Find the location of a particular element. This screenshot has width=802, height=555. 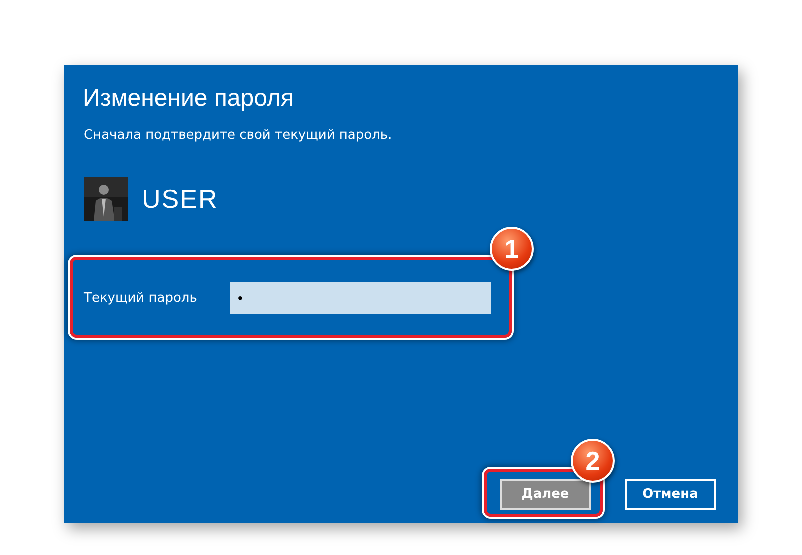

dialog-button: Отмена is located at coordinates (670, 494).